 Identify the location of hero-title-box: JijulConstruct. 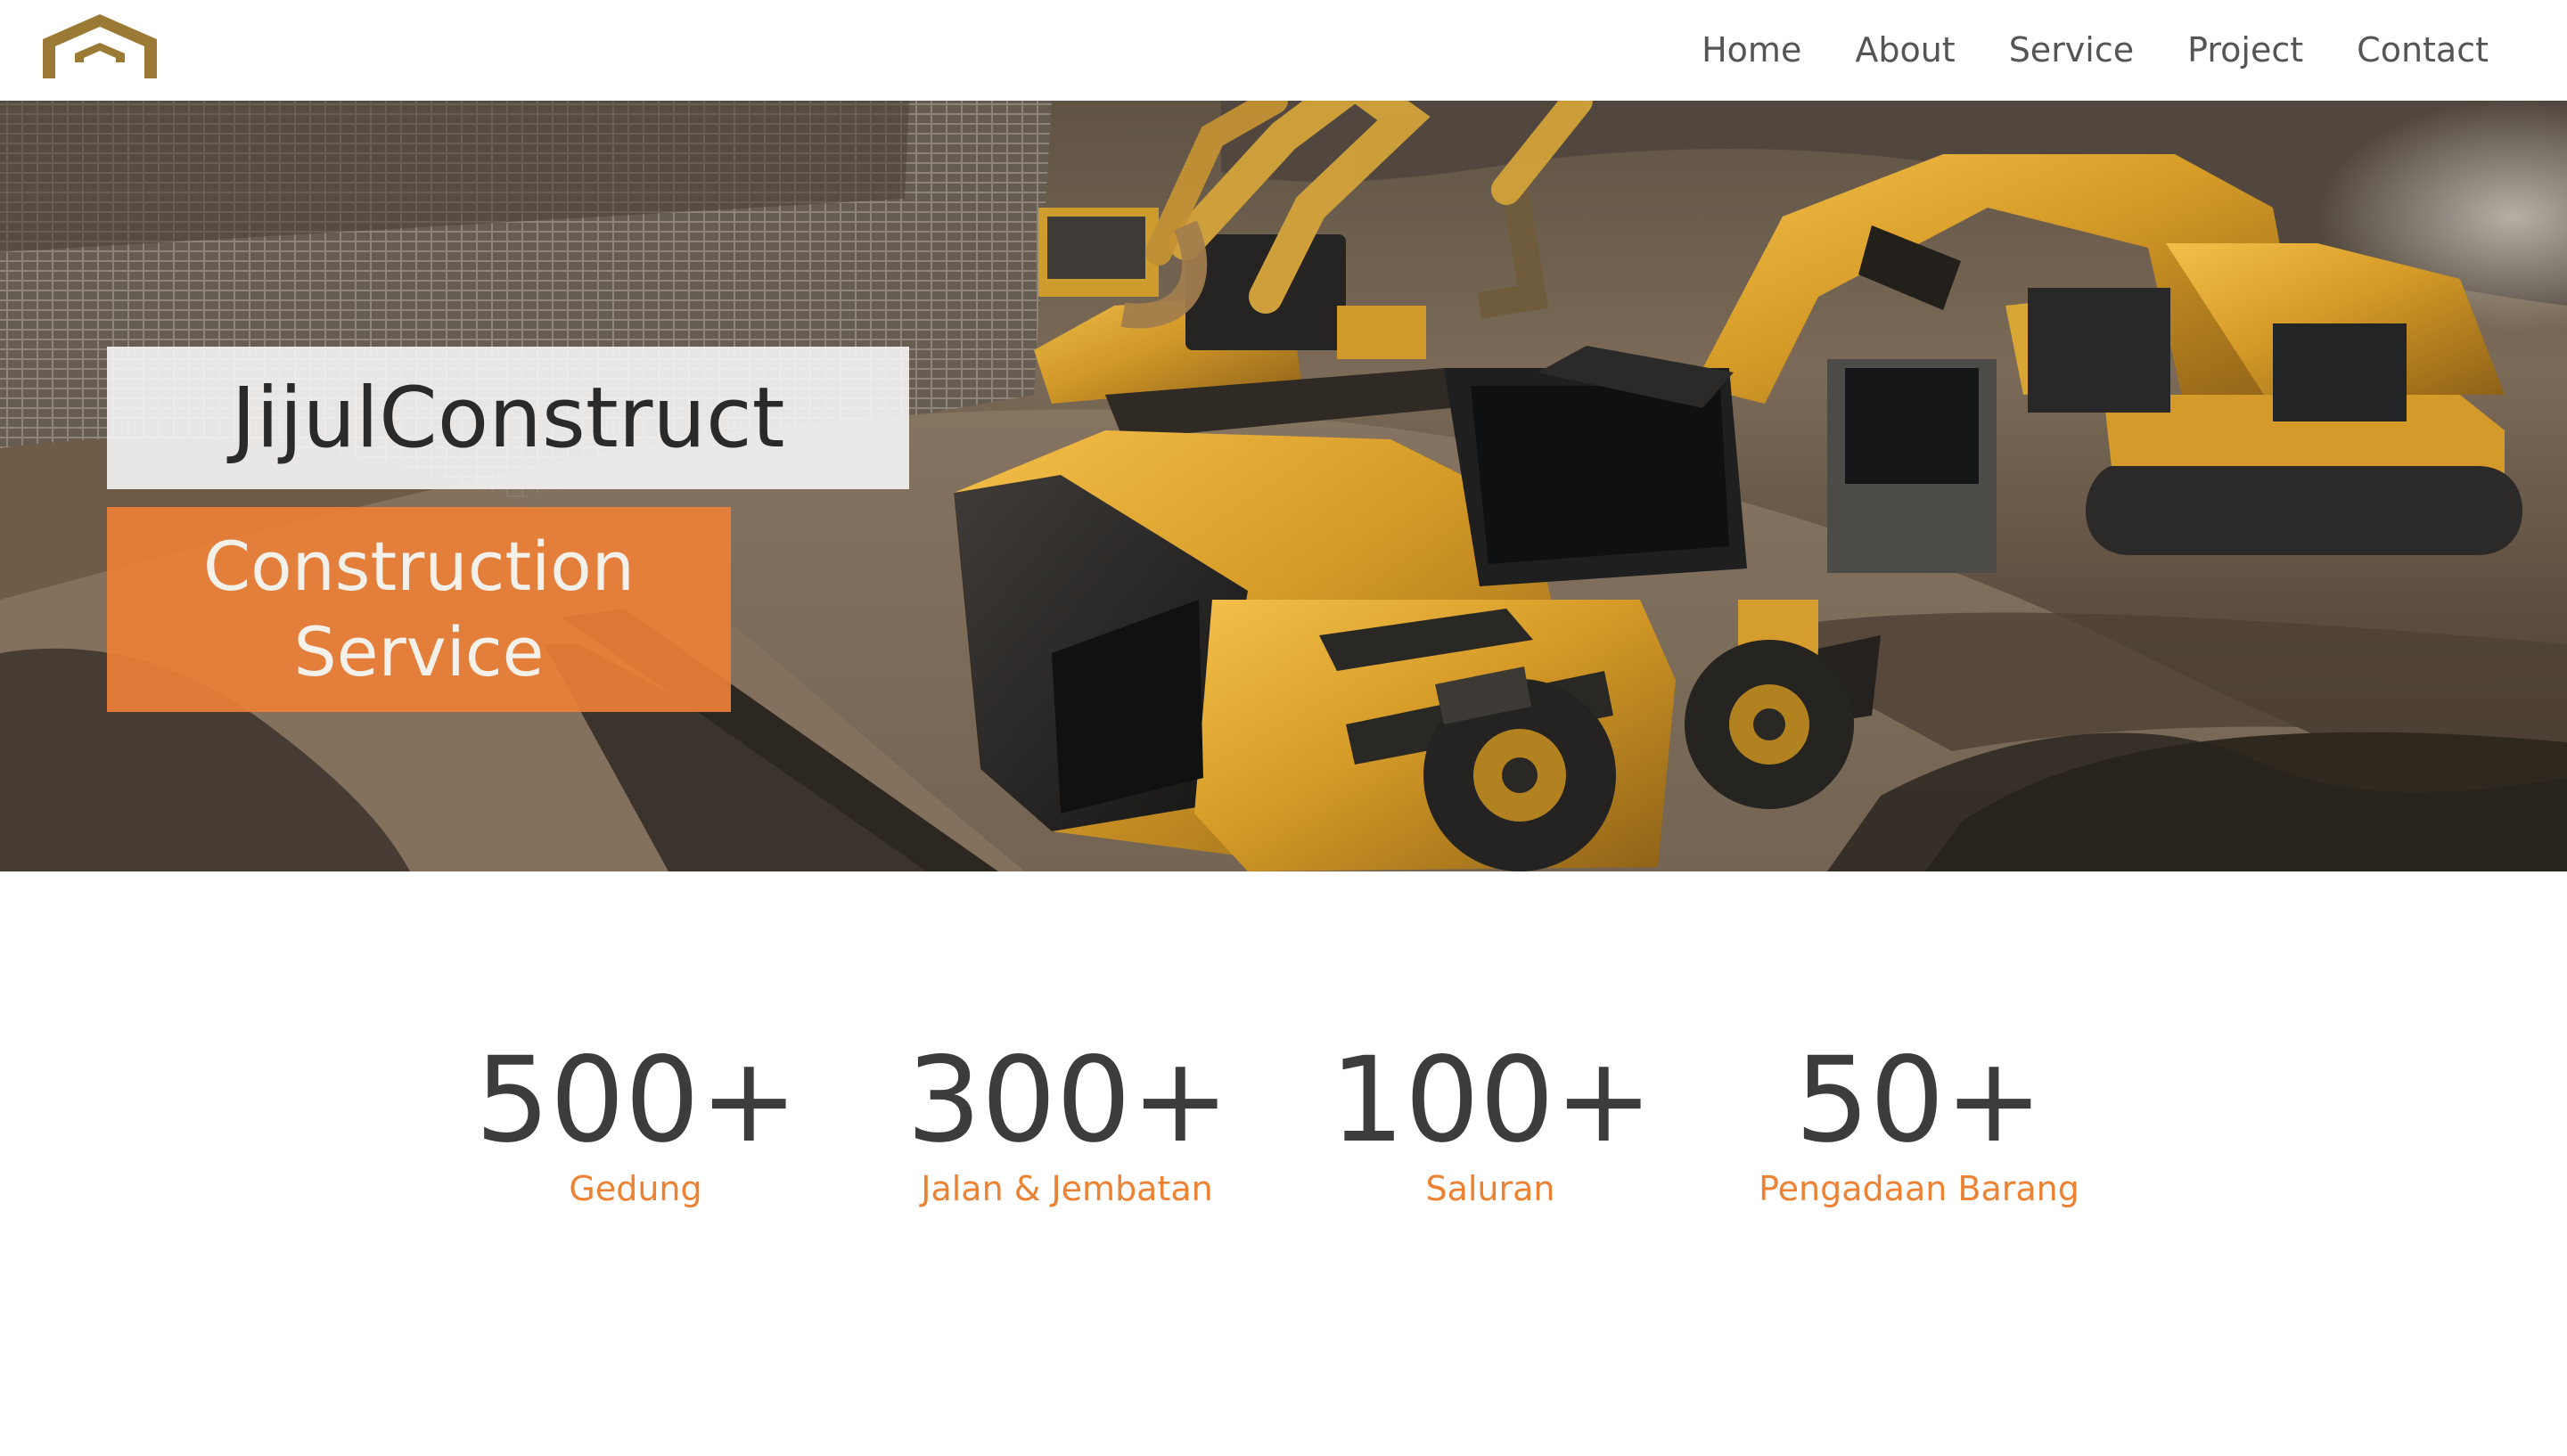
(508, 418).